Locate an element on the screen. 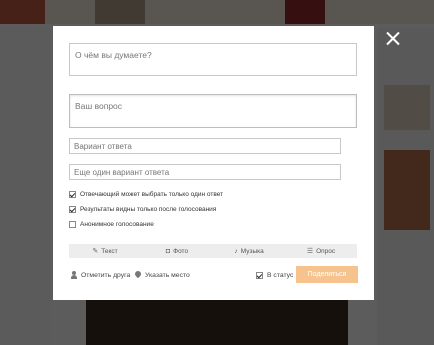 The image size is (434, 345). close-icon is located at coordinates (393, 39).